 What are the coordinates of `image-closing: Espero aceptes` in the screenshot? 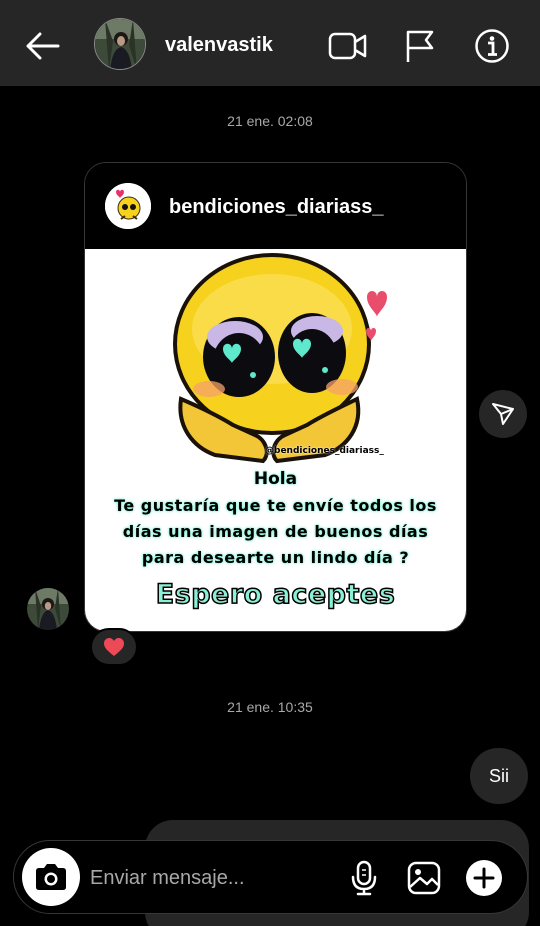 It's located at (275, 594).